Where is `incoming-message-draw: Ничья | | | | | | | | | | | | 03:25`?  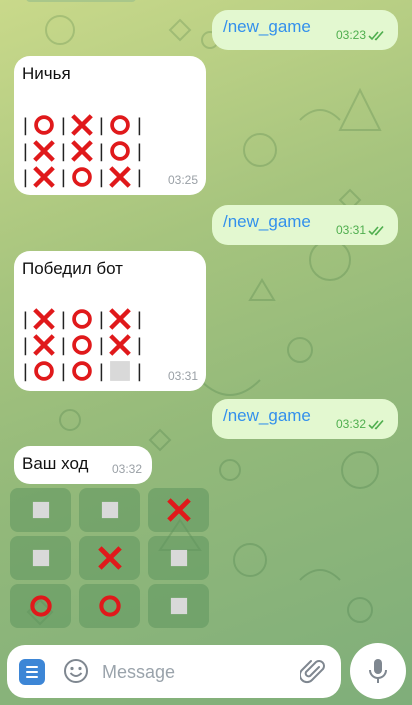
incoming-message-draw: Ничья | | | | | | | | | | | | 03:25 is located at coordinates (110, 125).